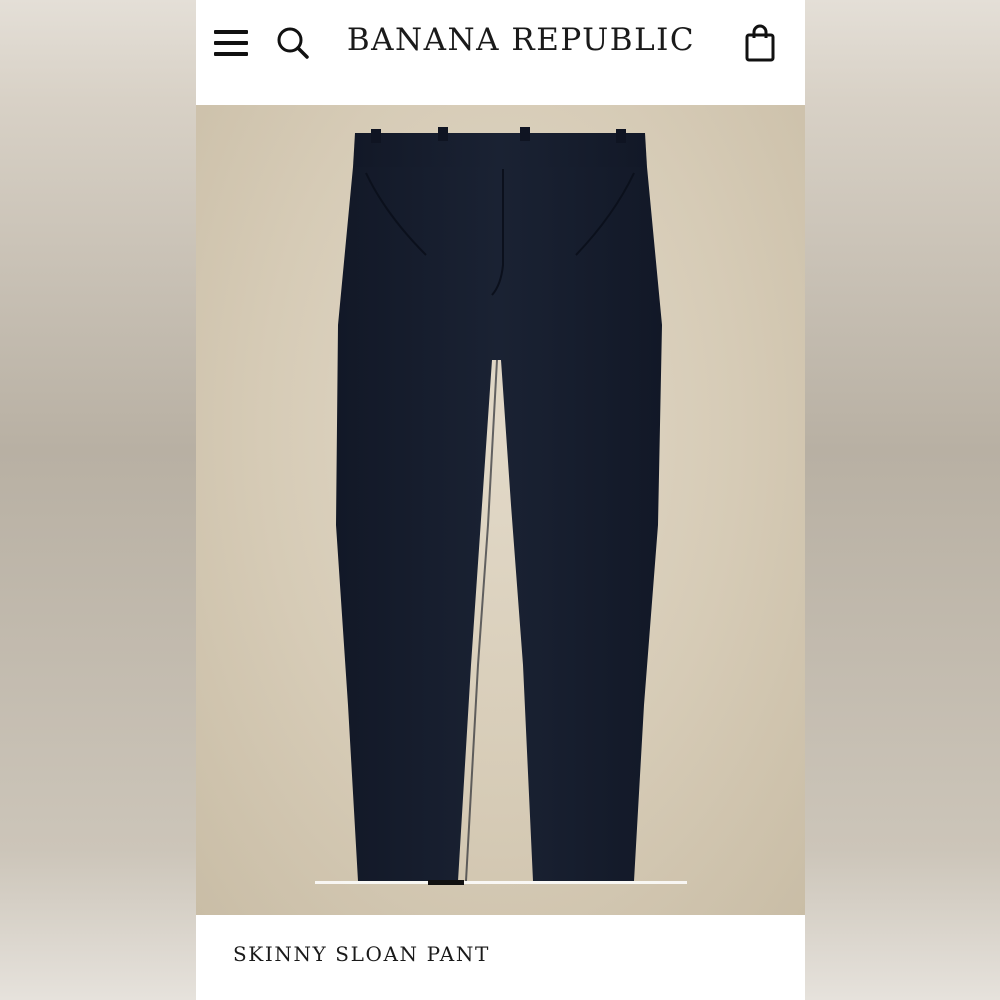  I want to click on brand-logo: BANANA REPUBLIC, so click(521, 40).